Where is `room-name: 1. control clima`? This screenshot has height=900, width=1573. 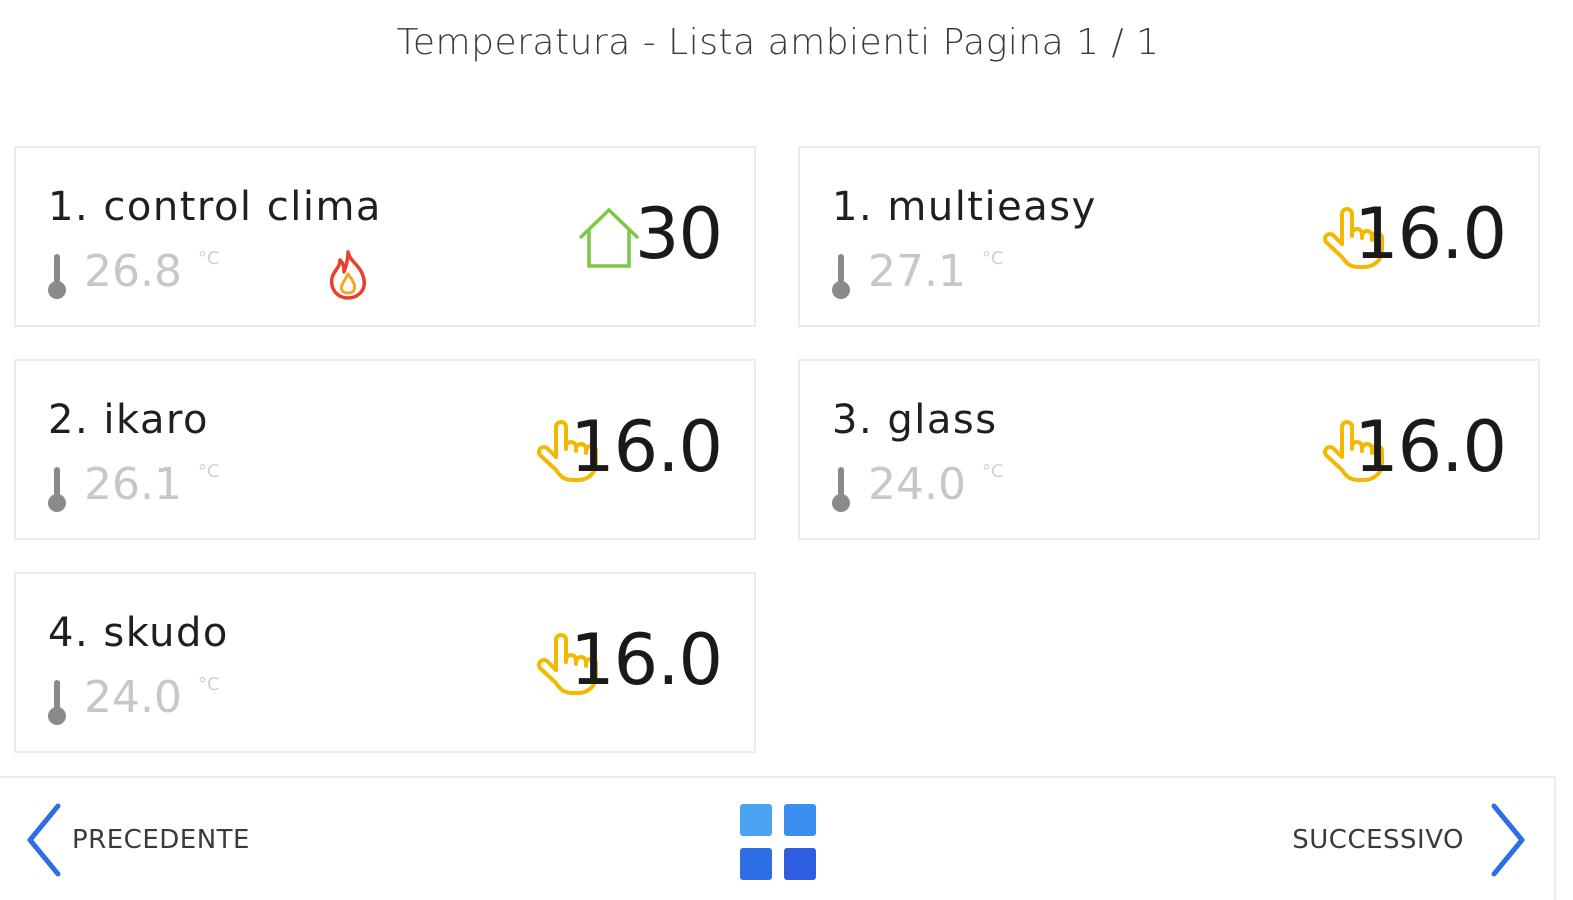 room-name: 1. control clima is located at coordinates (215, 207).